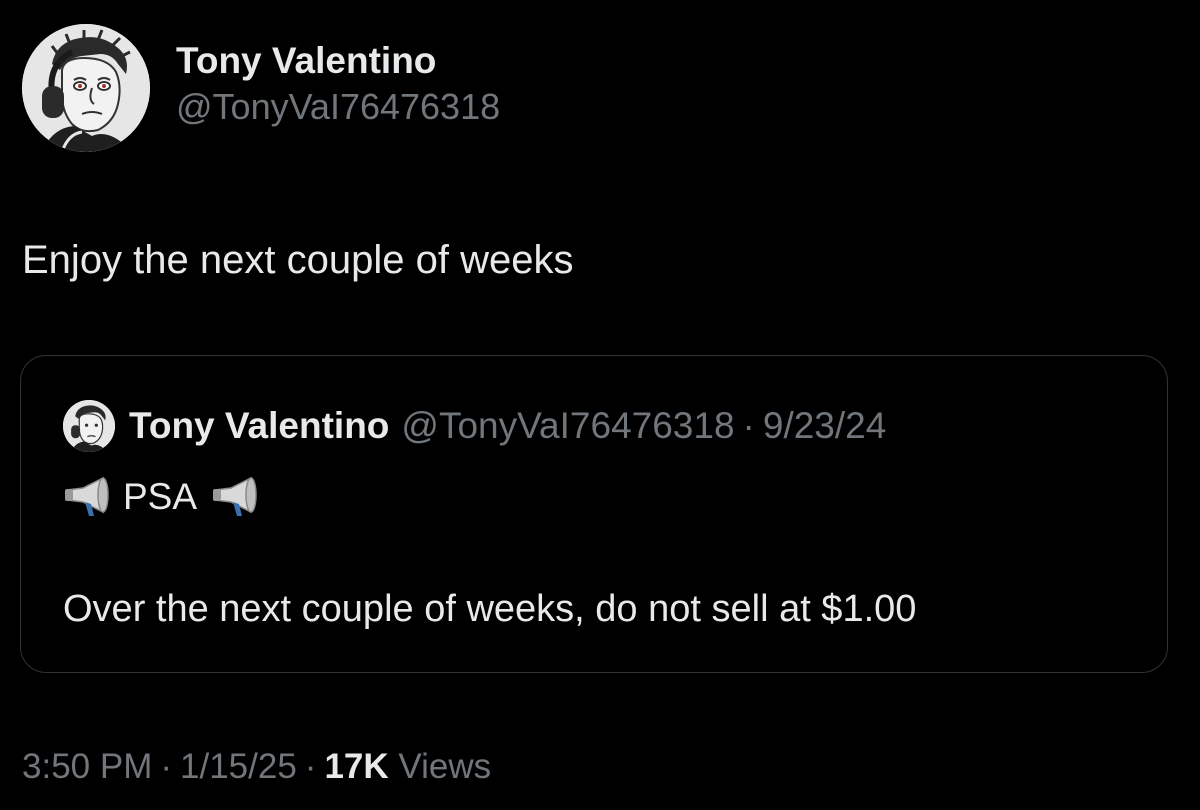 This screenshot has width=1200, height=810. I want to click on views-label: Views, so click(445, 766).